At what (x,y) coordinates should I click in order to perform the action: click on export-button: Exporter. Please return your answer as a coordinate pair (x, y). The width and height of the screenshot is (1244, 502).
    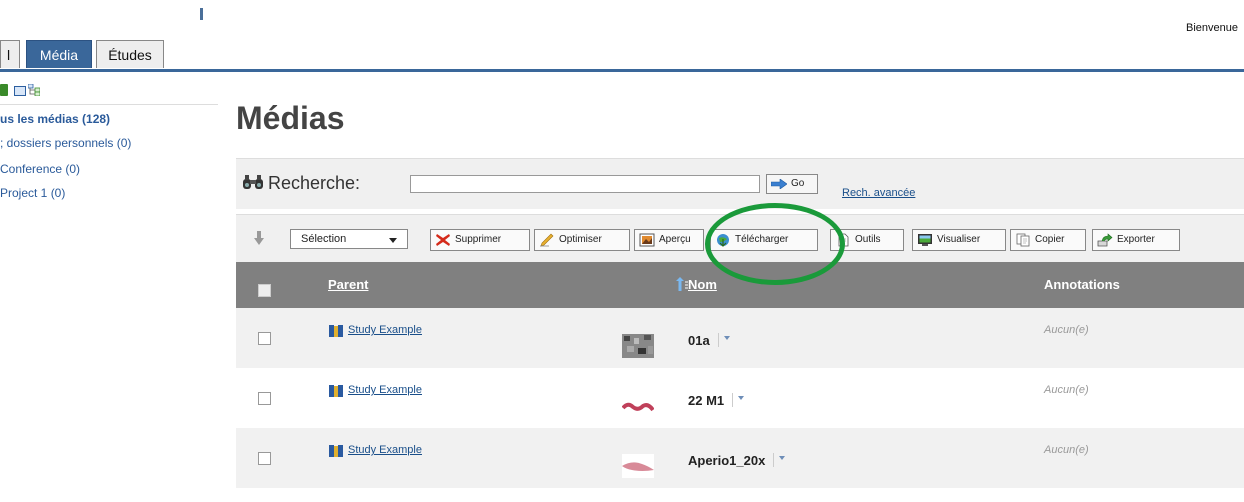
    Looking at the image, I should click on (1136, 240).